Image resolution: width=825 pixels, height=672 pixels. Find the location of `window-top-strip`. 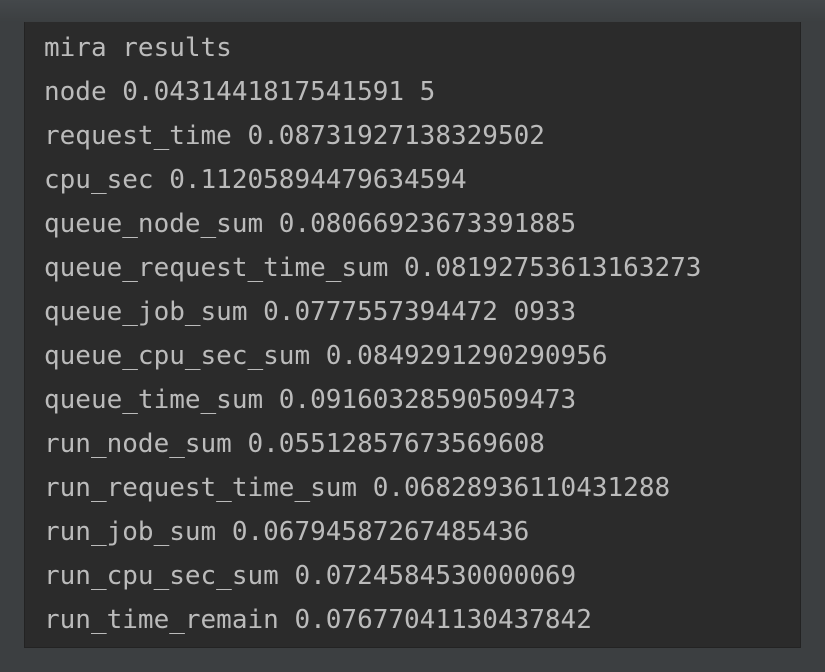

window-top-strip is located at coordinates (412, 11).